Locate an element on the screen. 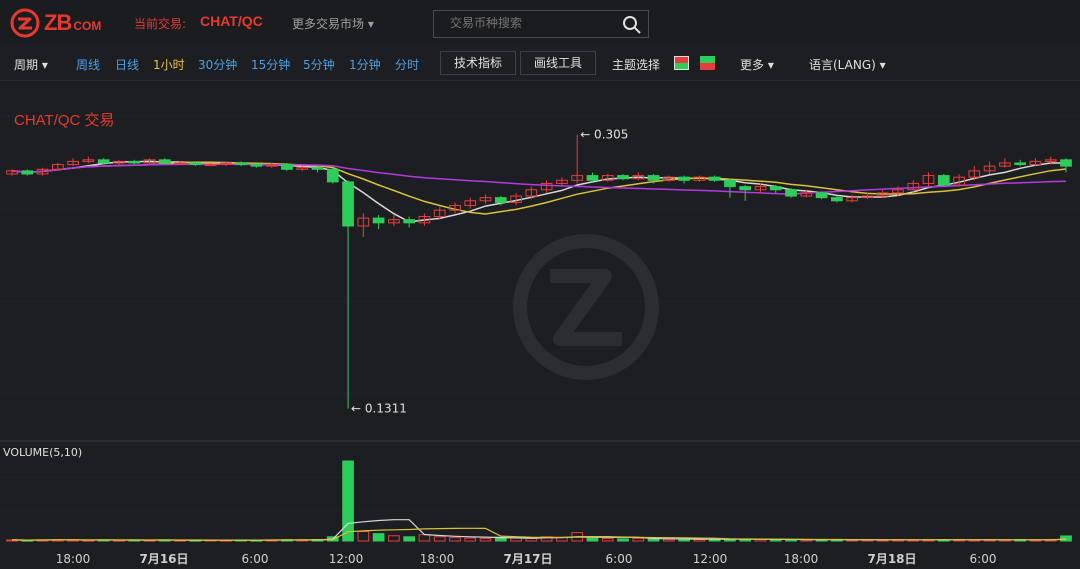 This screenshot has width=1080, height=569. interval-30m: 30分钟 is located at coordinates (217, 64).